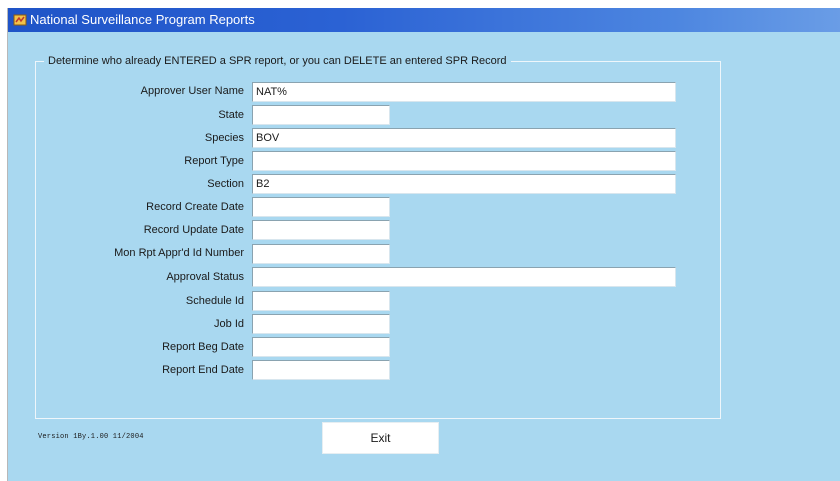  I want to click on label-record-update-date: Record Update Date, so click(193, 230).